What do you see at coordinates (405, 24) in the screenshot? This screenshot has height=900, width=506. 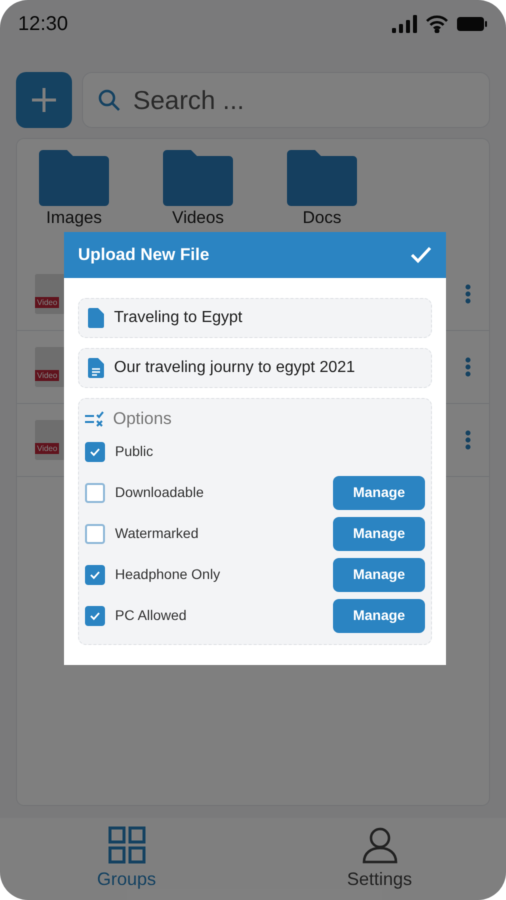 I see `signal-icon` at bounding box center [405, 24].